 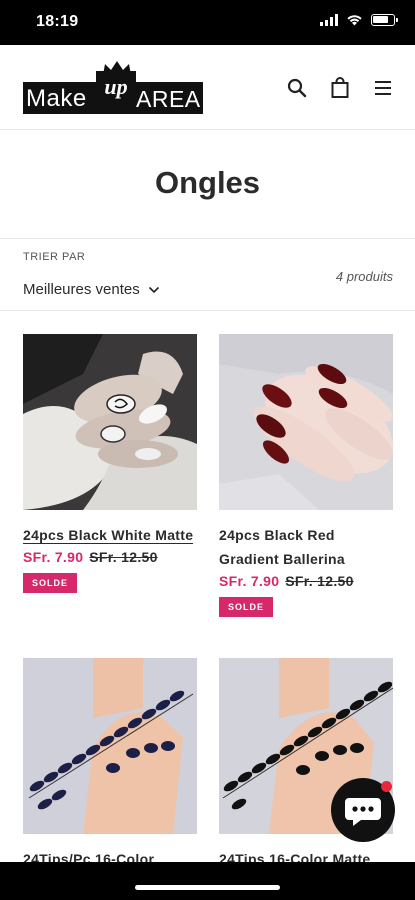 I want to click on chat-notification-dot, so click(x=386, y=786).